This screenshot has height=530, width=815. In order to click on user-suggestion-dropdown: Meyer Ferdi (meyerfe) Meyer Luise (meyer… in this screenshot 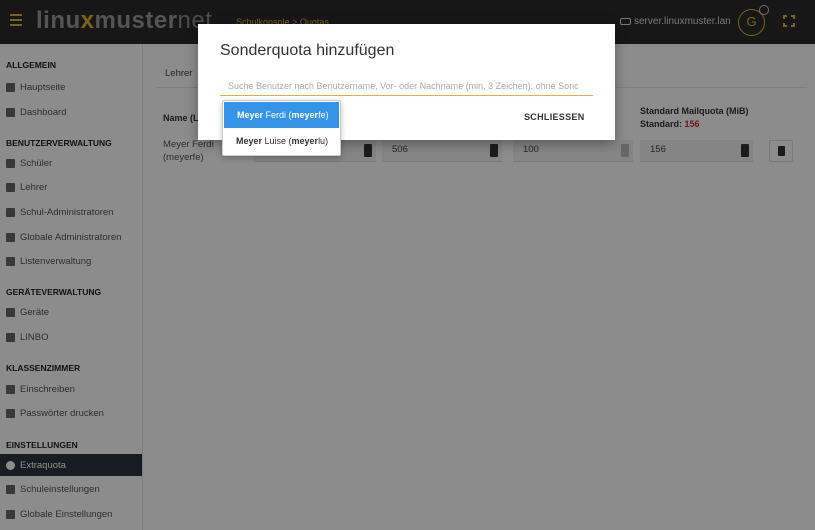, I will do `click(281, 128)`.